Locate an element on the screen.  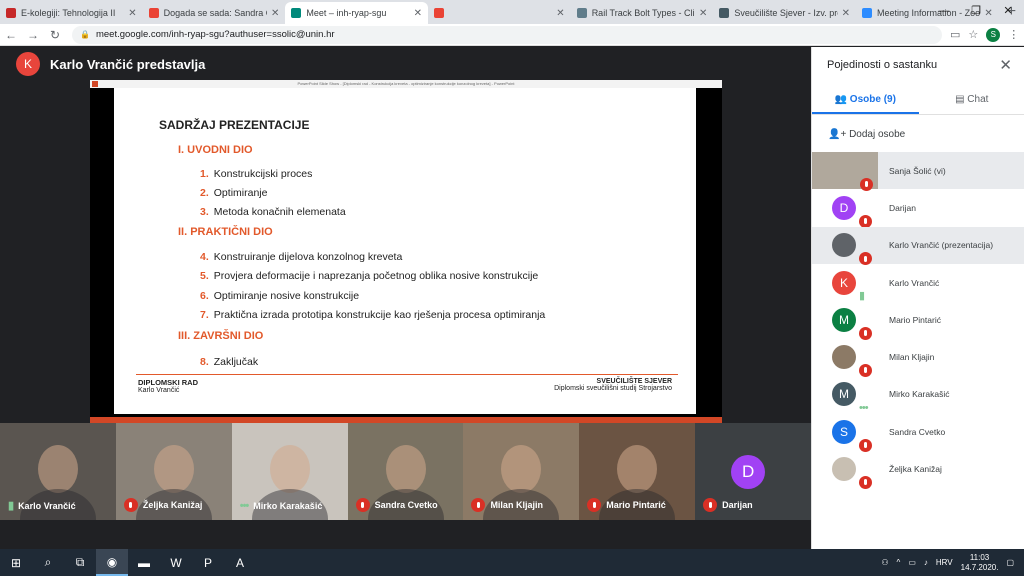
chevron-up-icon: ^ is located at coordinates (899, 562).